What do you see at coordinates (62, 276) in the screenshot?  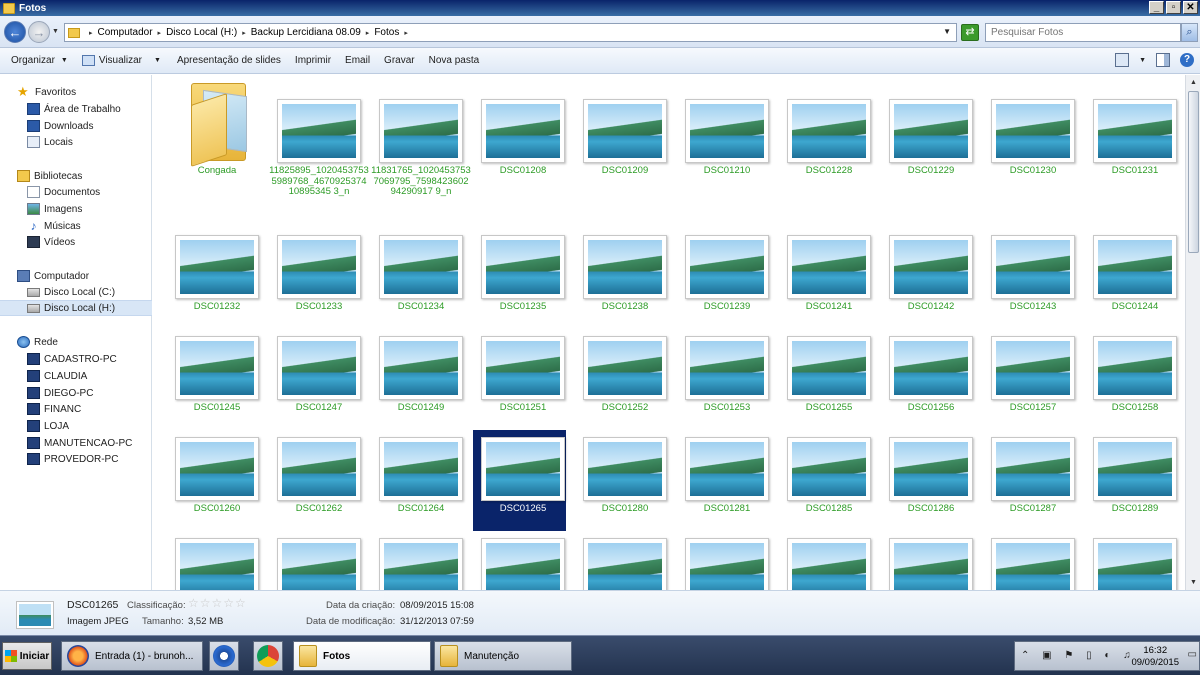 I see `nav-label: Computador` at bounding box center [62, 276].